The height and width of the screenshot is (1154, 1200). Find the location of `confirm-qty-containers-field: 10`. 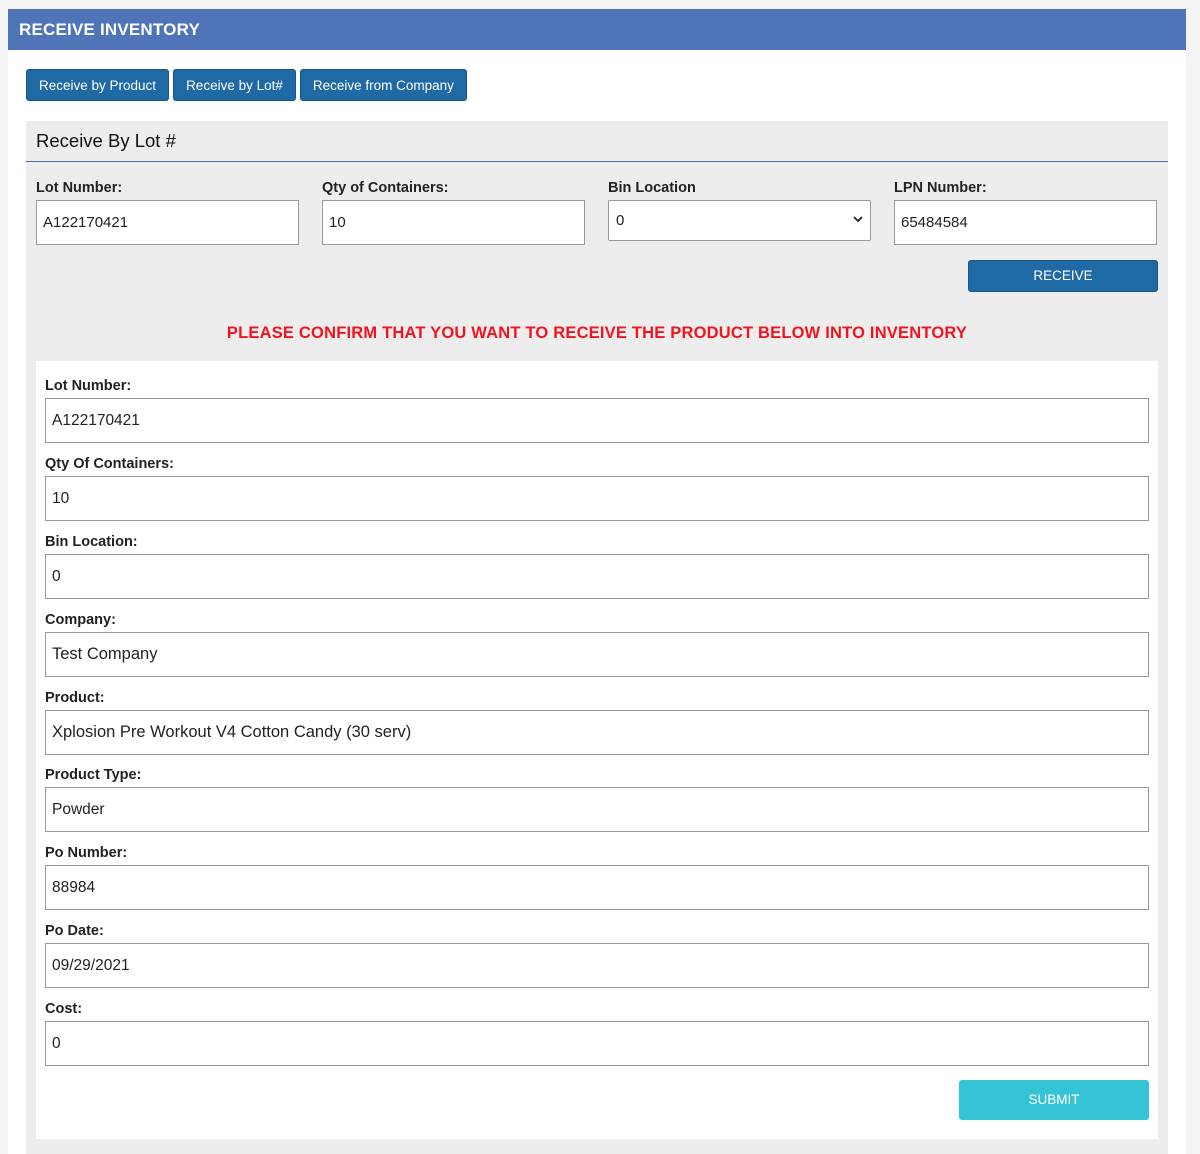

confirm-qty-containers-field: 10 is located at coordinates (597, 498).